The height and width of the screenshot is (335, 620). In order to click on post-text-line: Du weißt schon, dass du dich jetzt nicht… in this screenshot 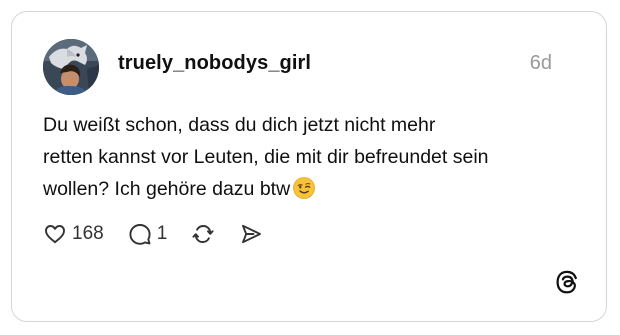, I will do `click(239, 125)`.